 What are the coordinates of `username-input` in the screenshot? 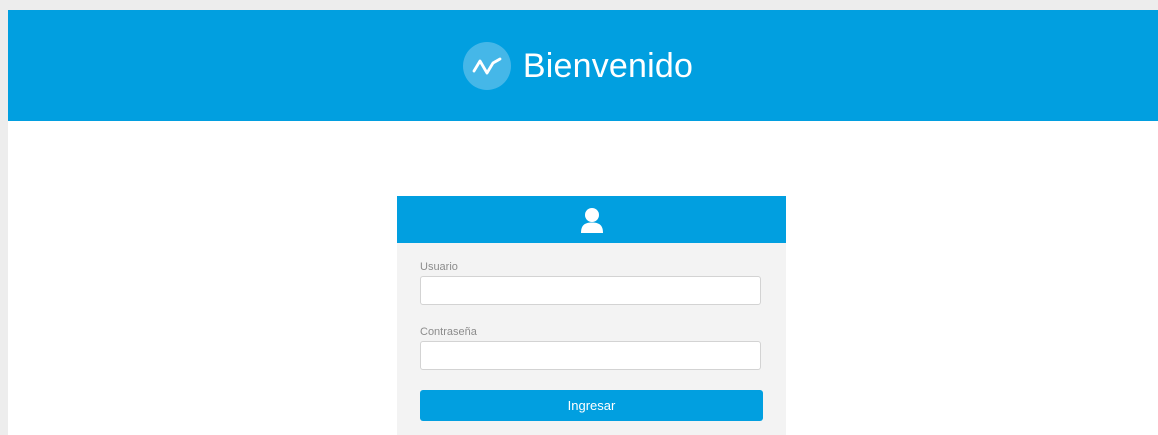 It's located at (590, 290).